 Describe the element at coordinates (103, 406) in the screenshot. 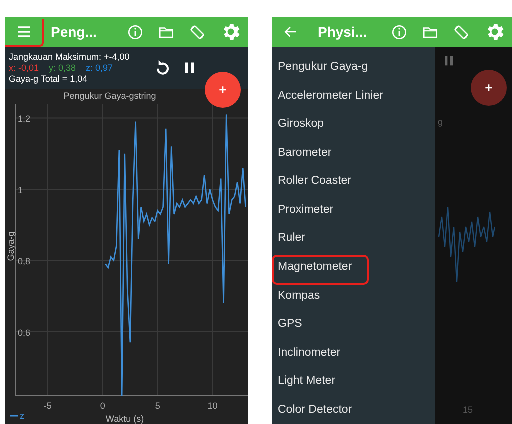

I see `x-tick-label: 0` at that location.